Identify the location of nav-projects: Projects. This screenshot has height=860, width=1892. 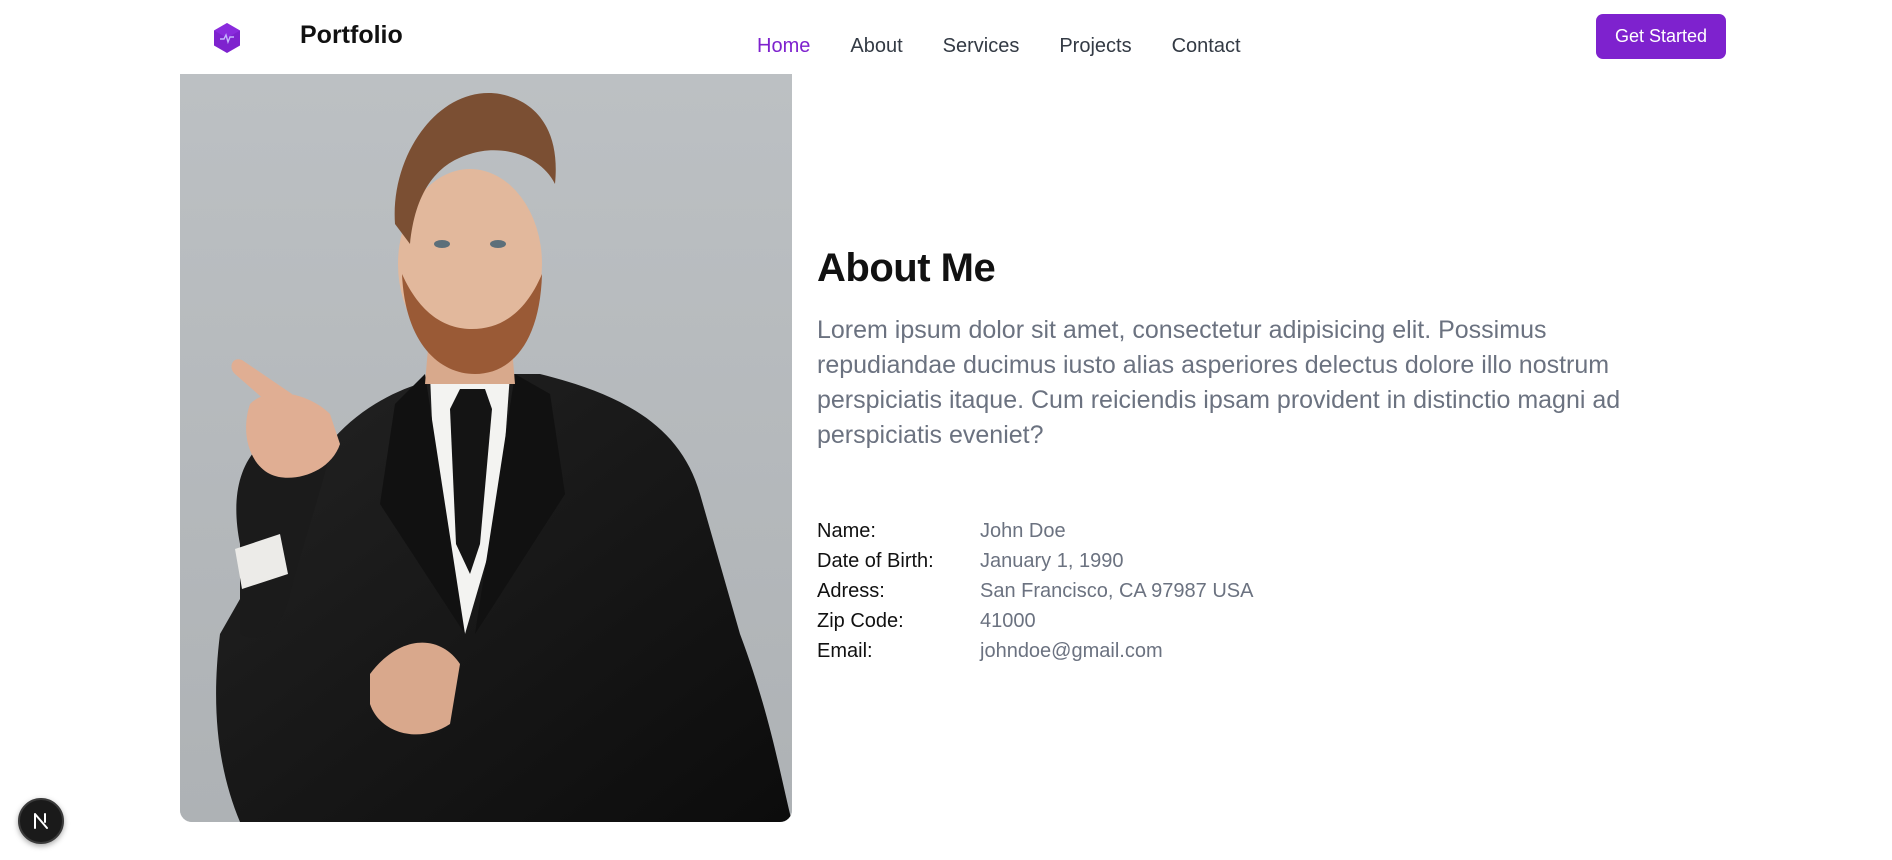
(1095, 46).